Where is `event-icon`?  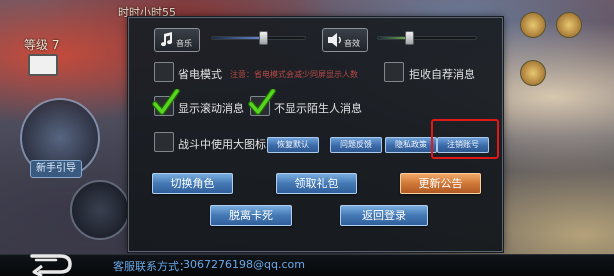
event-icon is located at coordinates (533, 25).